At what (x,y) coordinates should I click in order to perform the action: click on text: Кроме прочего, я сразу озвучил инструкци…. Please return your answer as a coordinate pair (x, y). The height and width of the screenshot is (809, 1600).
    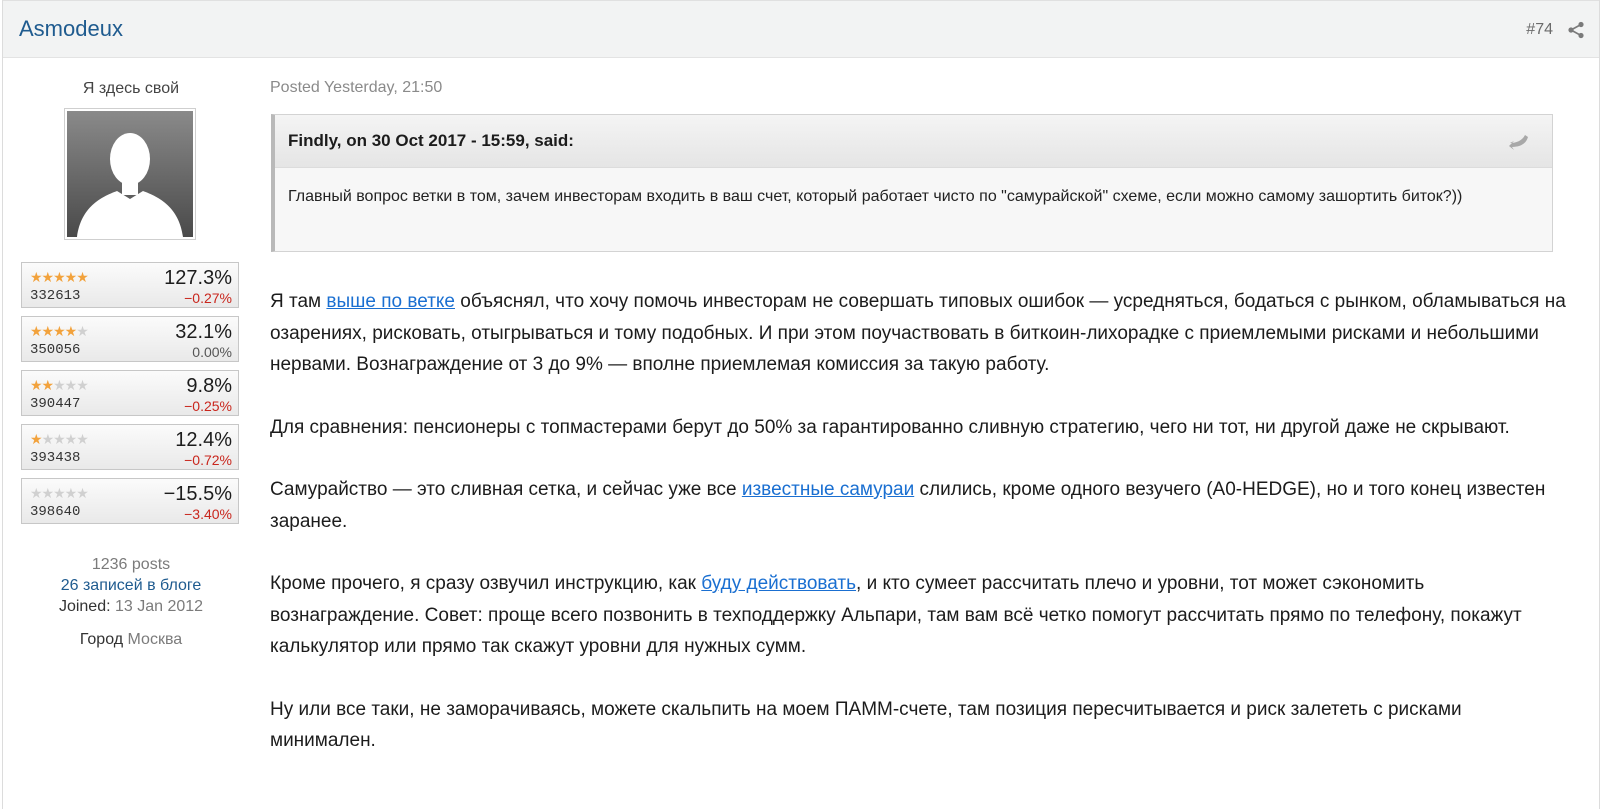
    Looking at the image, I should click on (486, 583).